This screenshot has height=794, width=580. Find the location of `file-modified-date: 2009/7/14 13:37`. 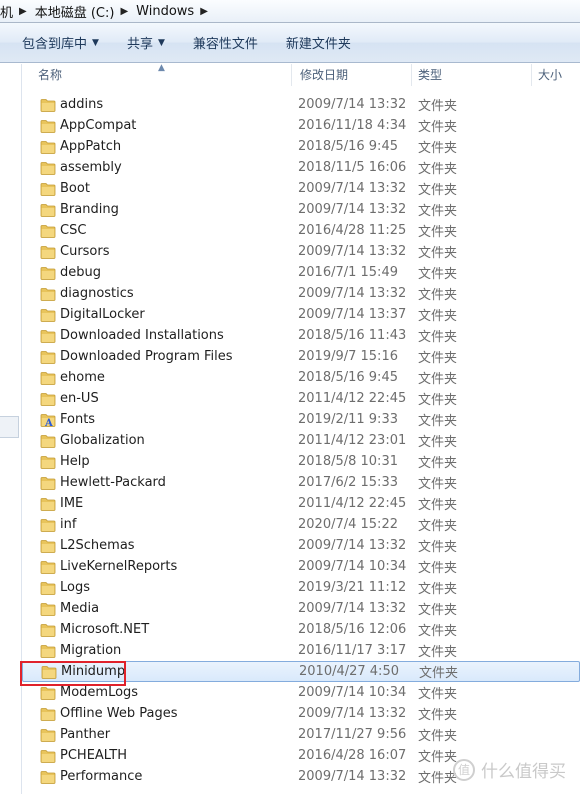

file-modified-date: 2009/7/14 13:37 is located at coordinates (352, 314).